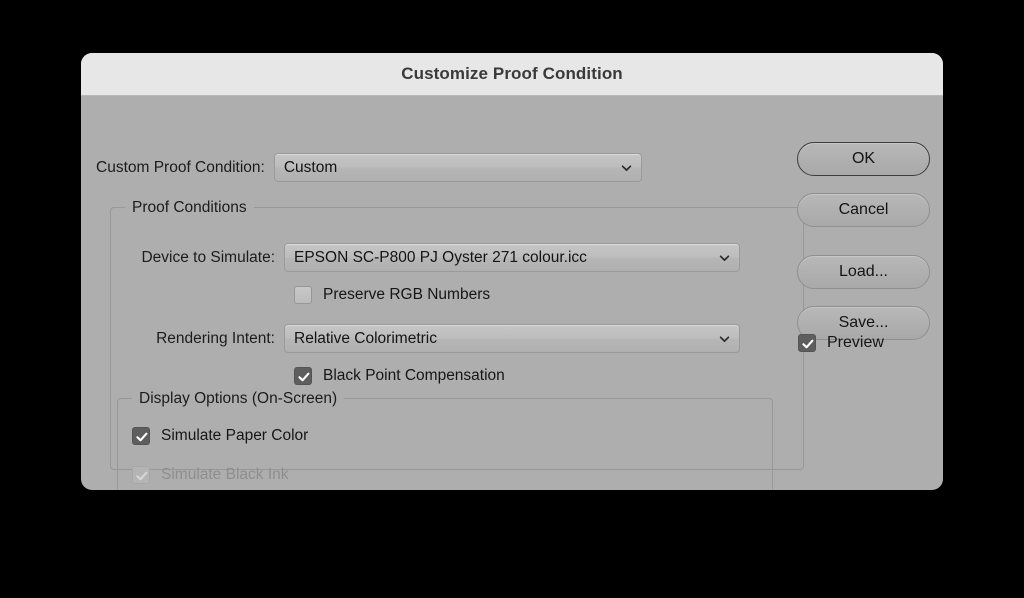  Describe the element at coordinates (238, 399) in the screenshot. I see `display-options-legend: Display Options (On-Screen)` at that location.